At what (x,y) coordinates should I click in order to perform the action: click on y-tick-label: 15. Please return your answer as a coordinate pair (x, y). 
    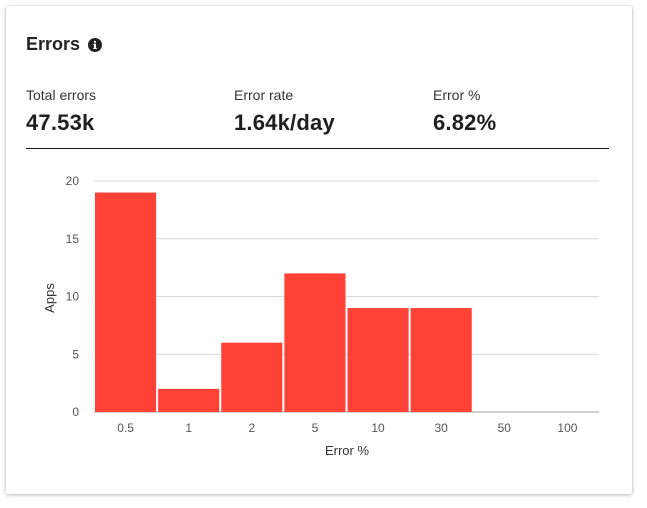
    Looking at the image, I should click on (73, 239).